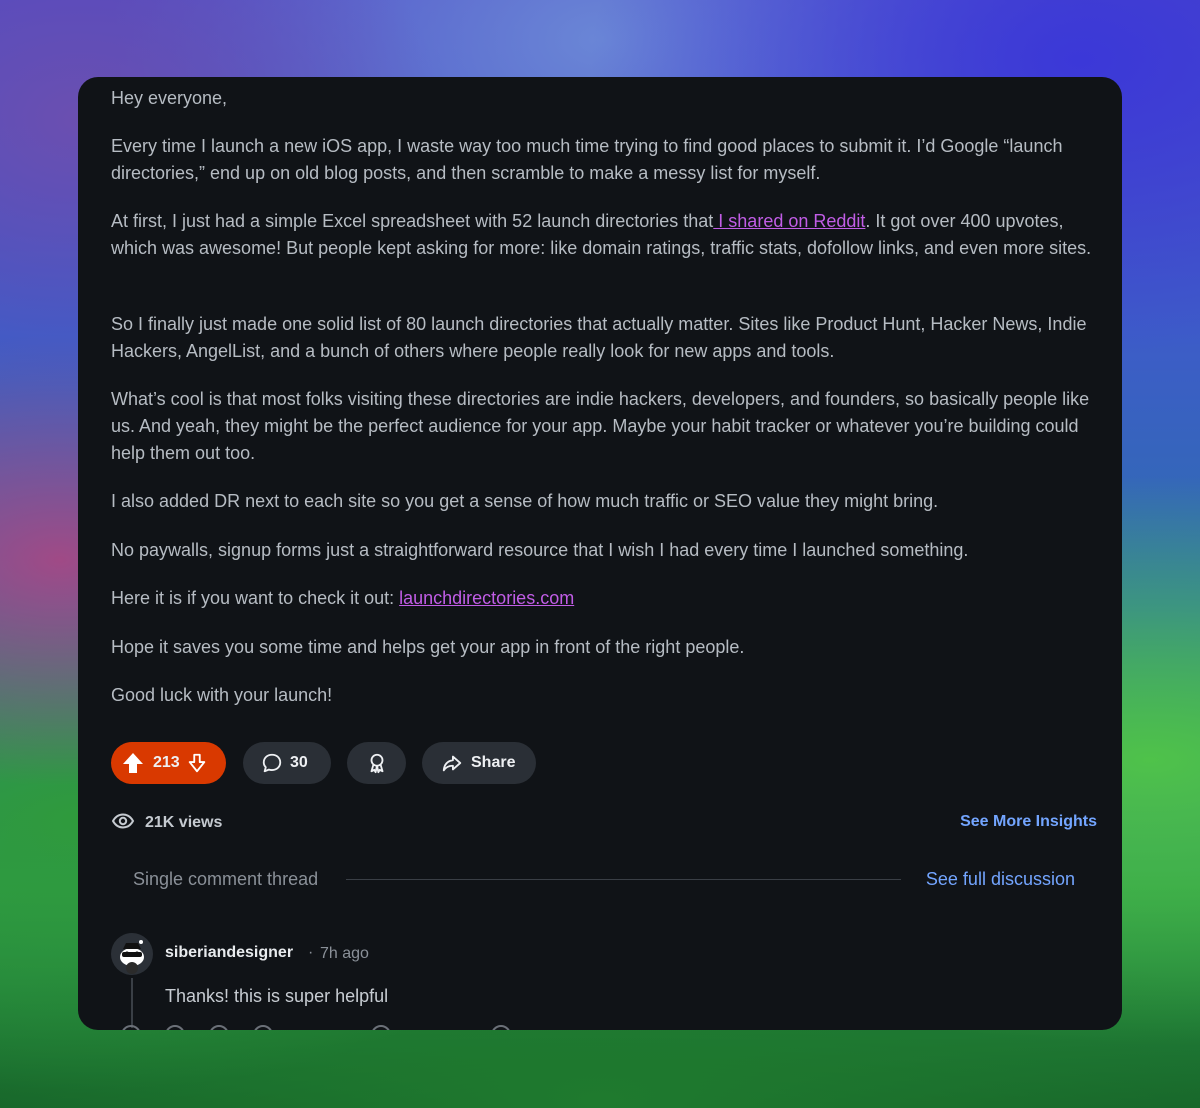 The height and width of the screenshot is (1108, 1200). Describe the element at coordinates (789, 221) in the screenshot. I see `reddit-link: I shared on Reddit` at that location.